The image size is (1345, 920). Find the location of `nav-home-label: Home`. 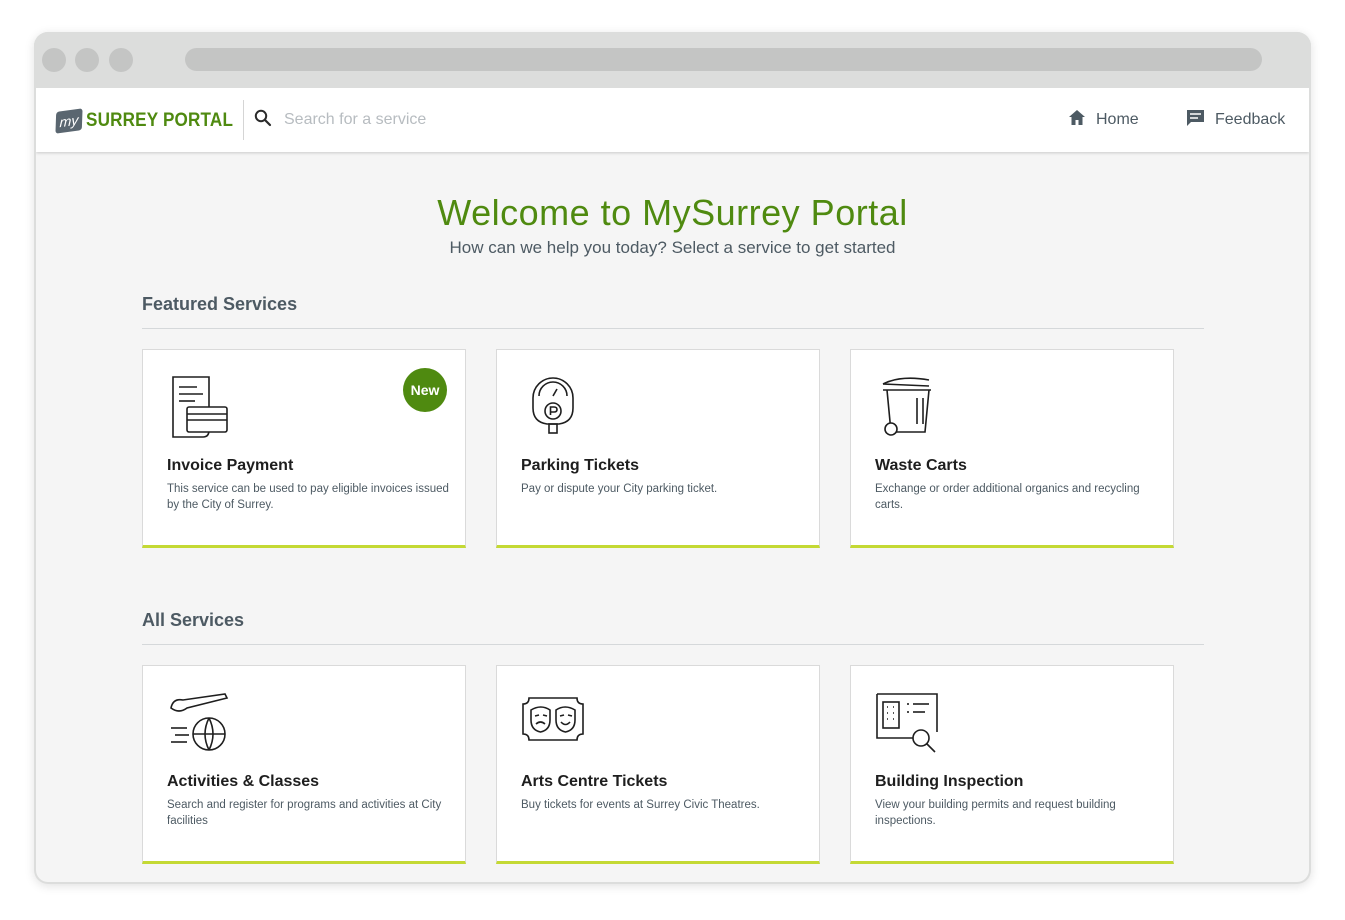

nav-home-label: Home is located at coordinates (1117, 119).